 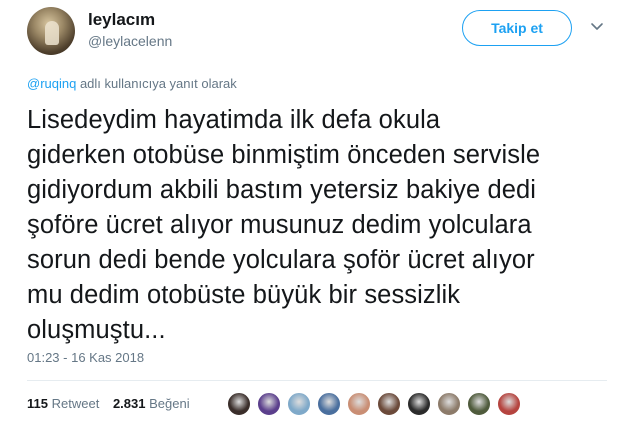 I want to click on retweet-label: Retweet, so click(x=75, y=403).